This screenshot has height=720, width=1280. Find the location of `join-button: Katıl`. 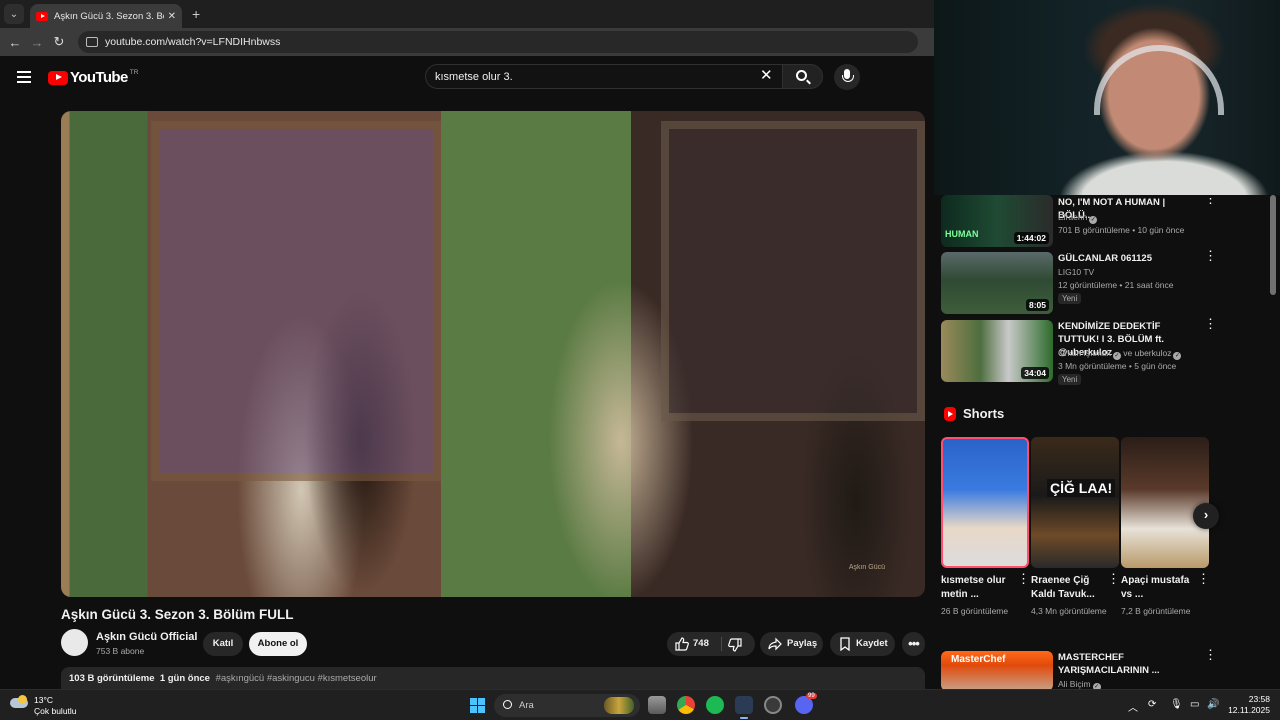

join-button: Katıl is located at coordinates (223, 644).